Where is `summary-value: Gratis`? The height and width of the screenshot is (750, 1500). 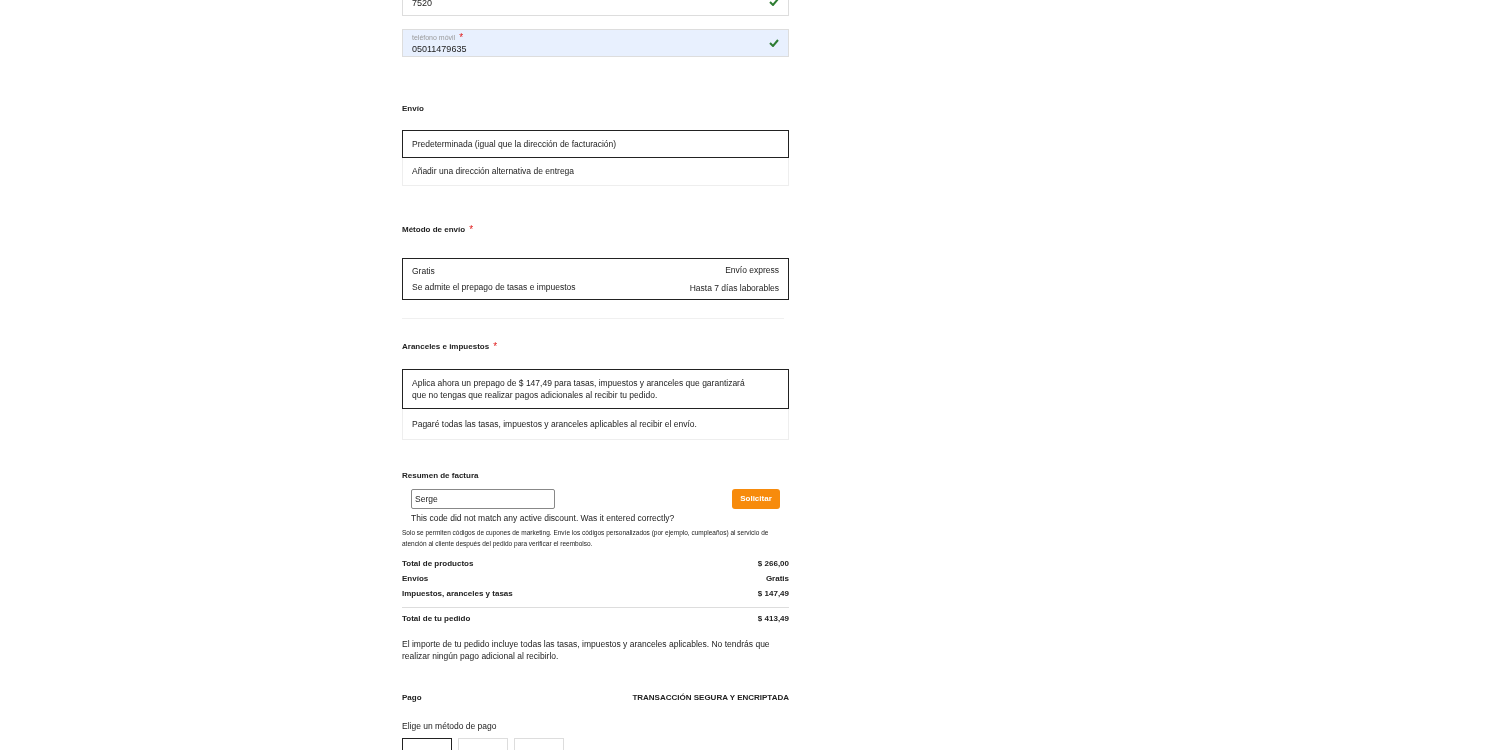
summary-value: Gratis is located at coordinates (777, 578).